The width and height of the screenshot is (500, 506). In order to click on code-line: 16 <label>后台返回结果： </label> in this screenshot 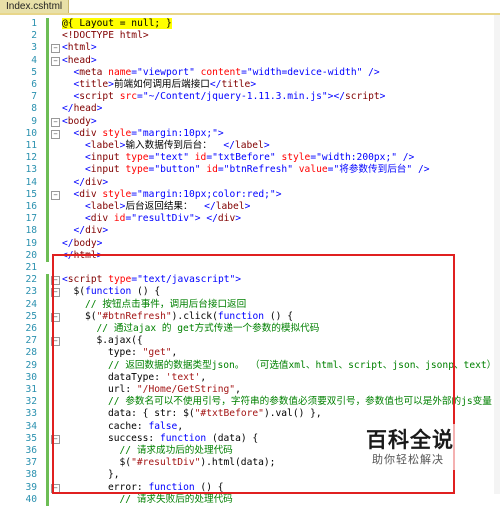, I will do `click(250, 207)`.